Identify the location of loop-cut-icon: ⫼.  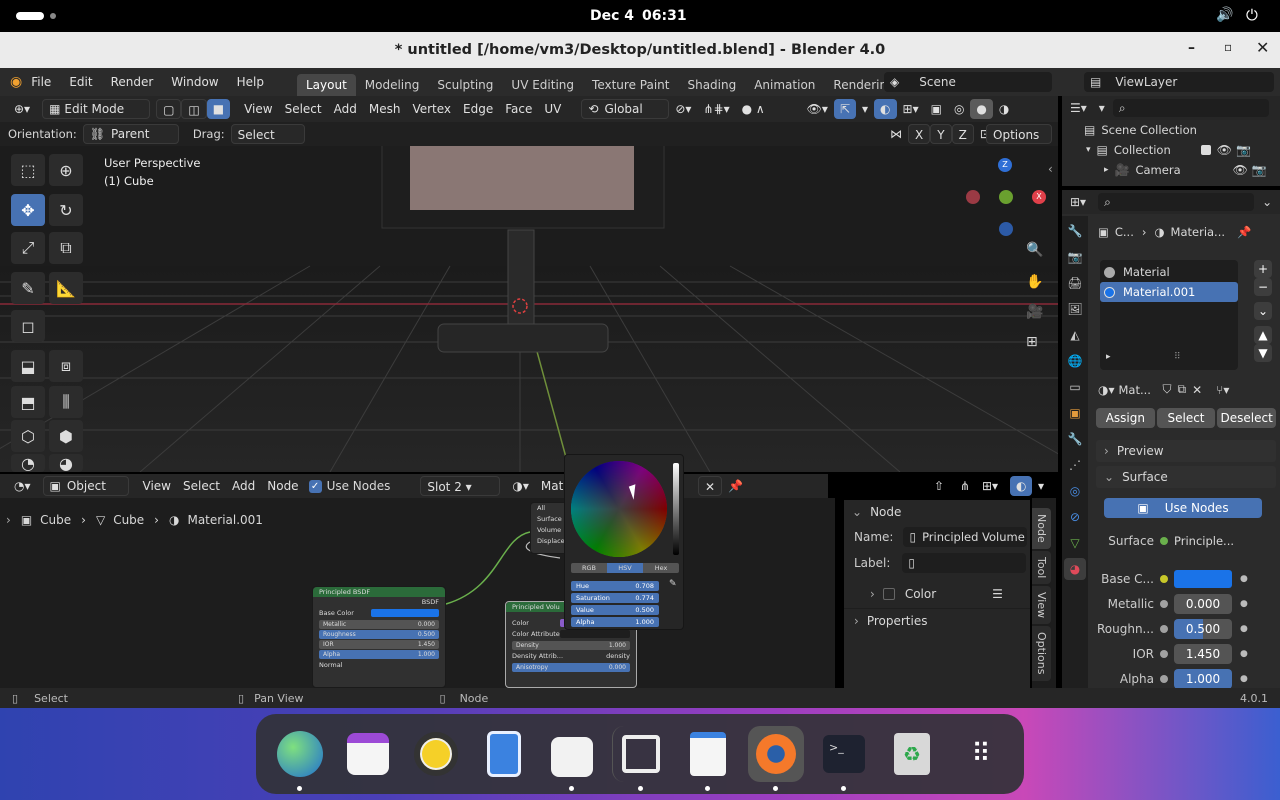
(66, 402).